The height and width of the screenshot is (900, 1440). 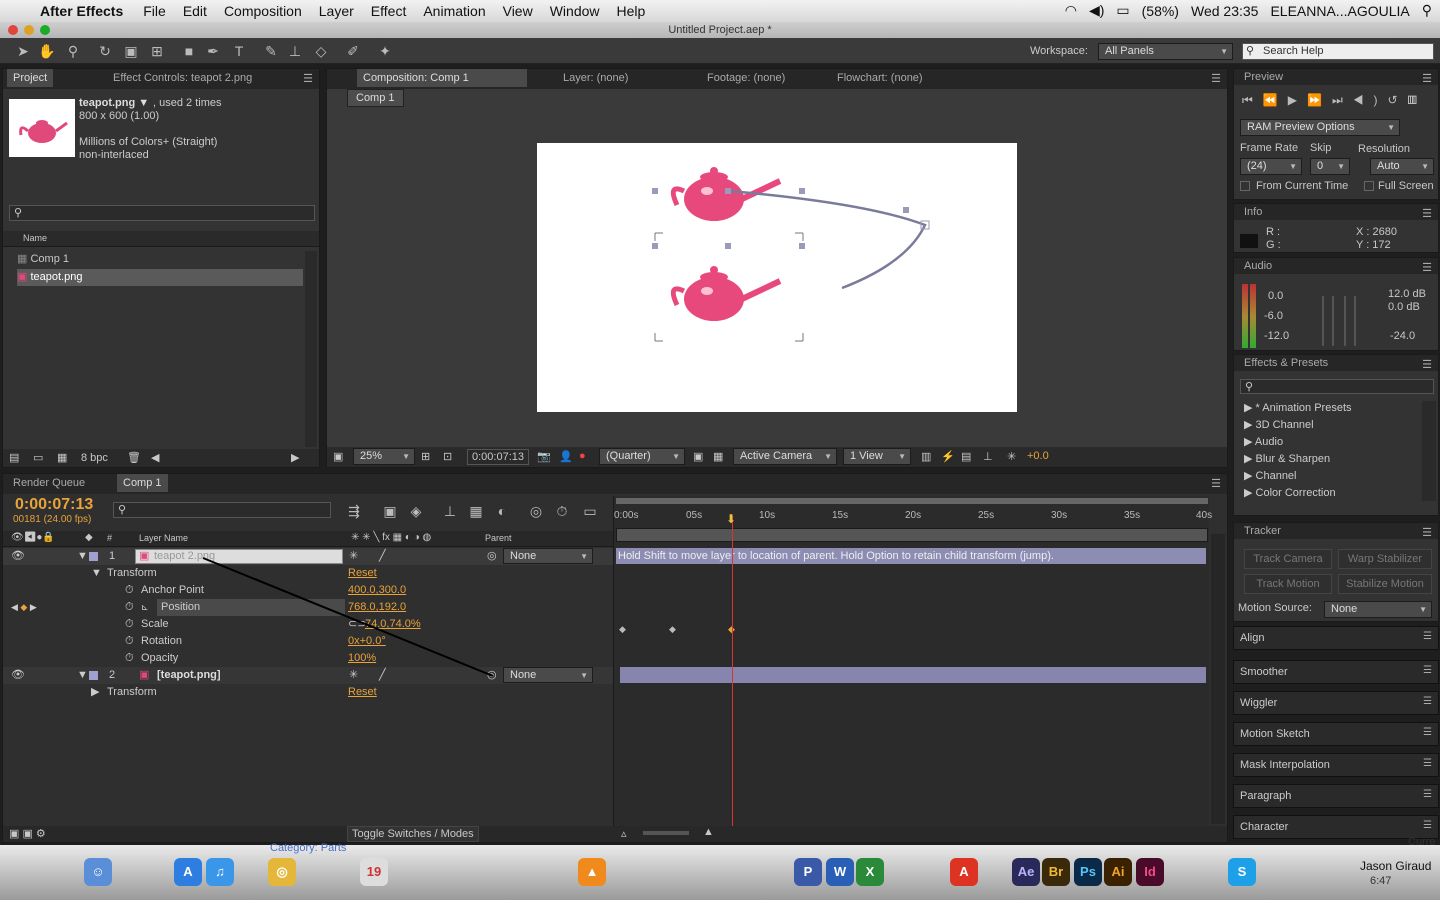 What do you see at coordinates (785, 456) in the screenshot?
I see `camera-view-dropdown: Active Camera` at bounding box center [785, 456].